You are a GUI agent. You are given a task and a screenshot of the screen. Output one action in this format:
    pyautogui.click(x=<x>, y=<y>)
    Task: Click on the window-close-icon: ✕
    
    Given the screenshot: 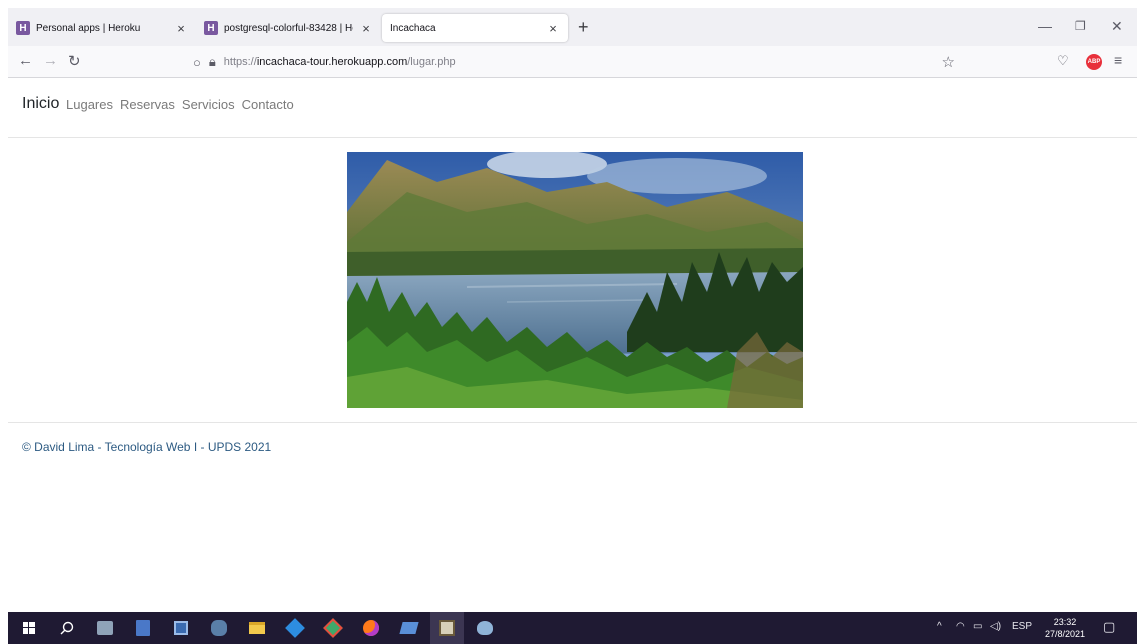 What is the action you would take?
    pyautogui.click(x=1117, y=26)
    